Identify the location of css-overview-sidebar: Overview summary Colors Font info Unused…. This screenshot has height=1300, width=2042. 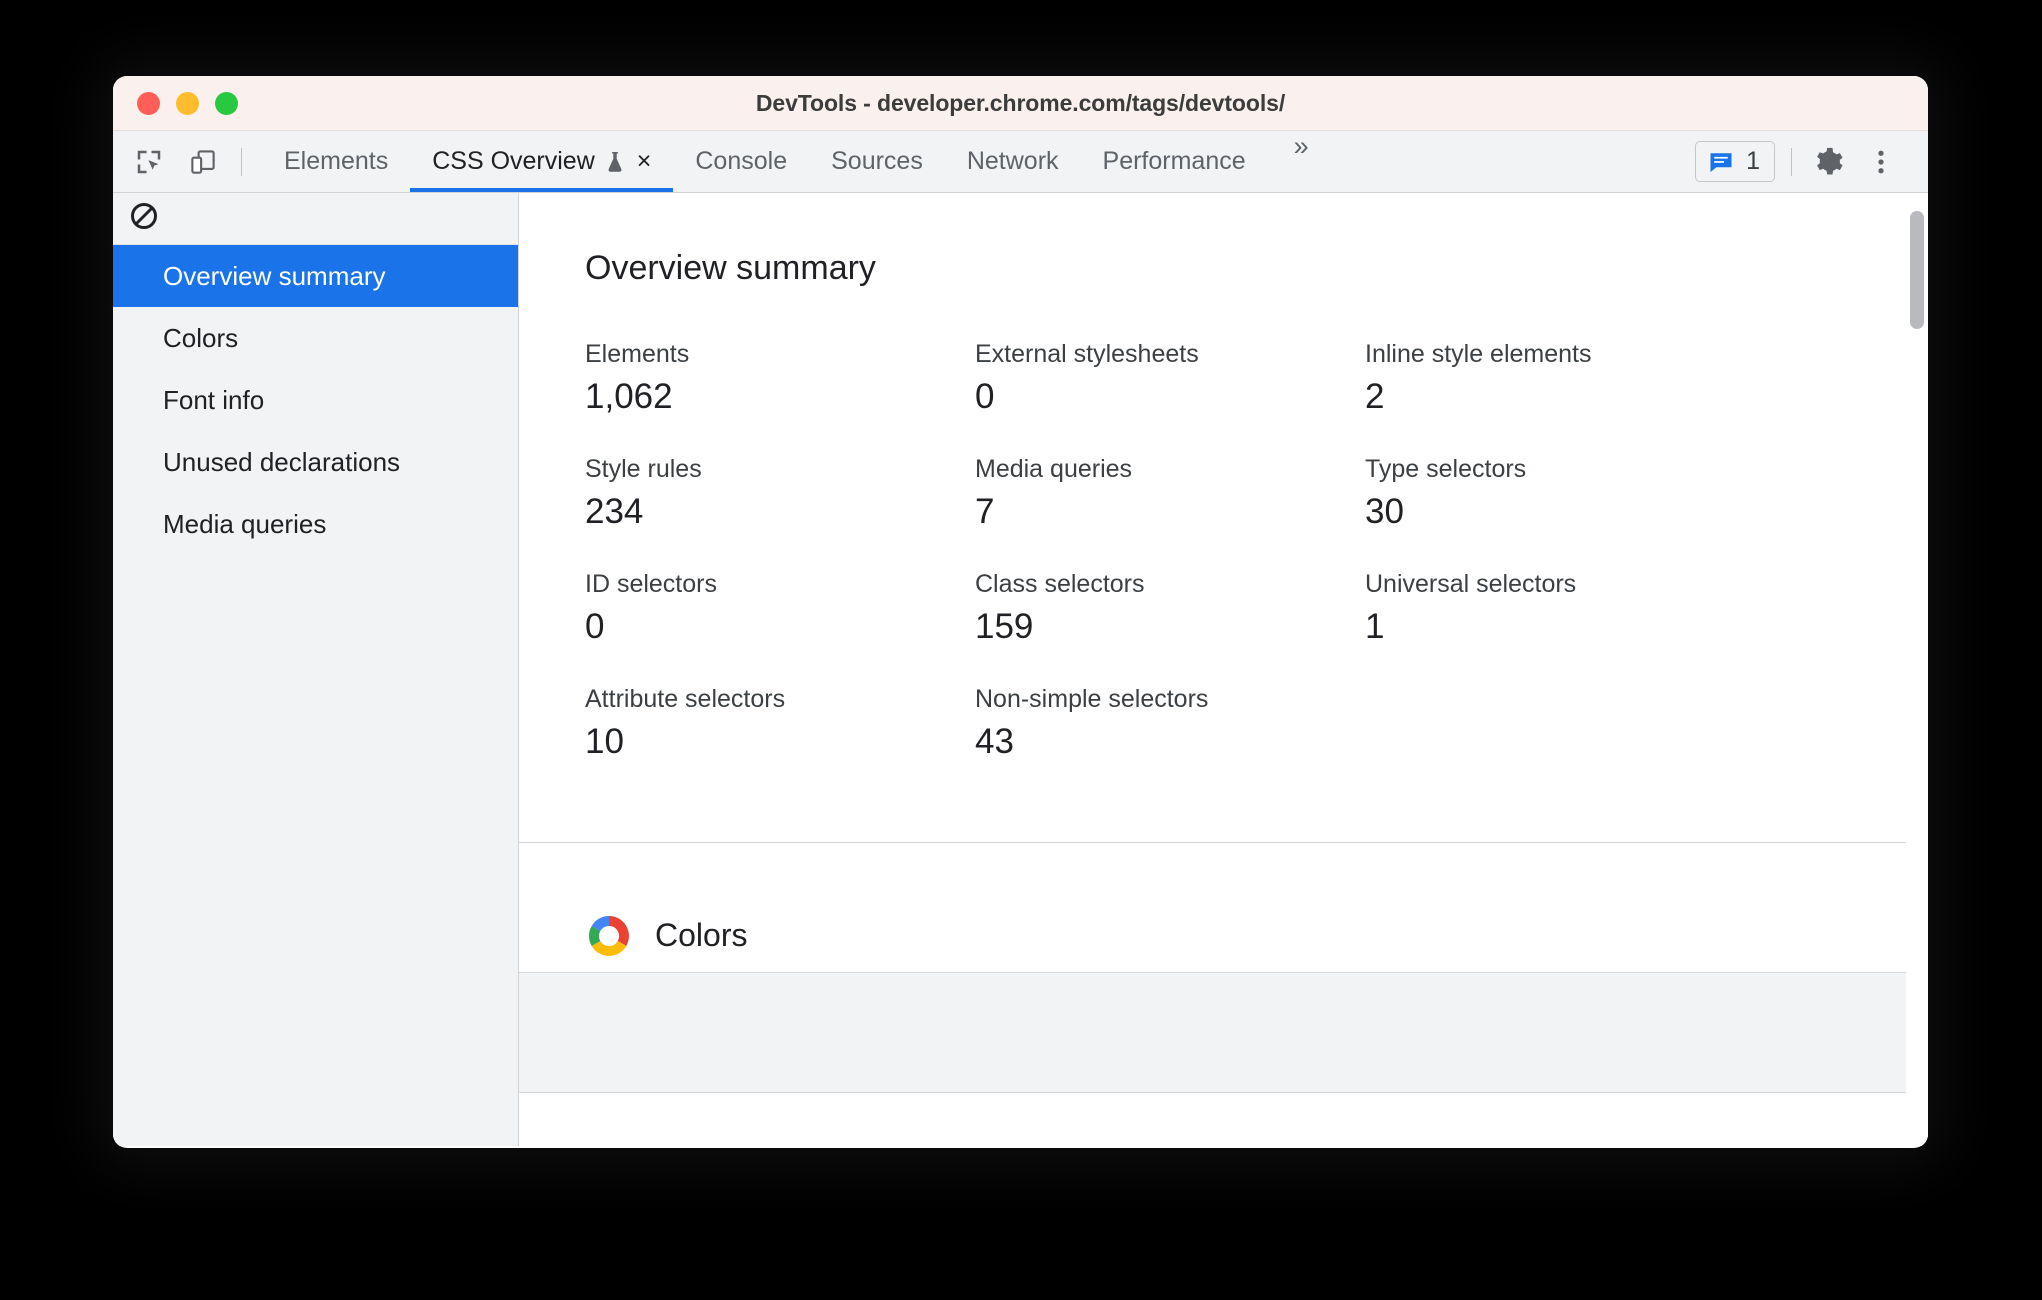
(316, 669).